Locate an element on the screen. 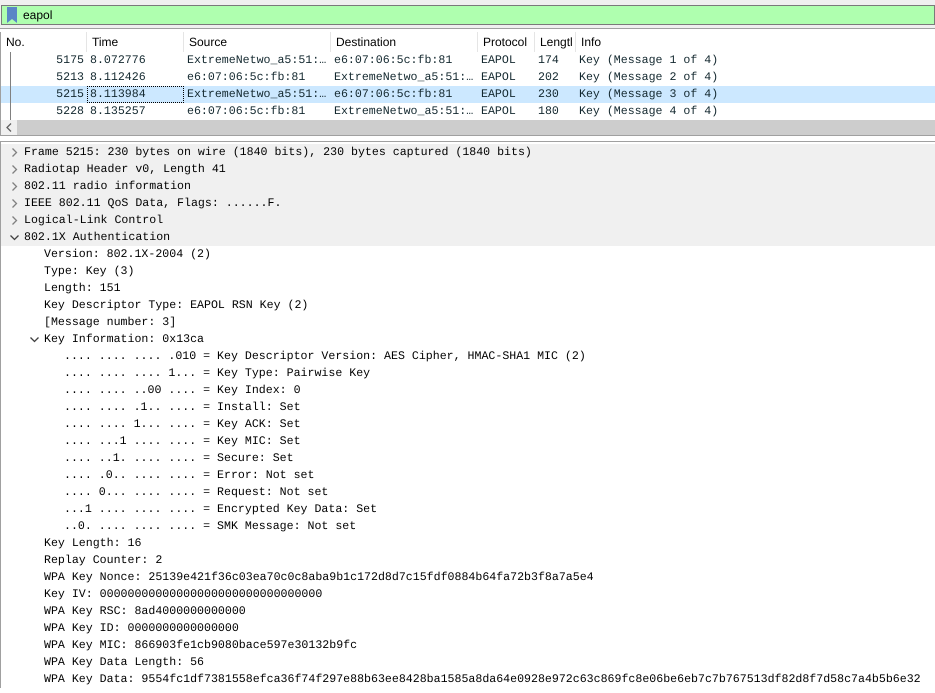 This screenshot has height=693, width=935. table-cell-text: 174 is located at coordinates (548, 61).